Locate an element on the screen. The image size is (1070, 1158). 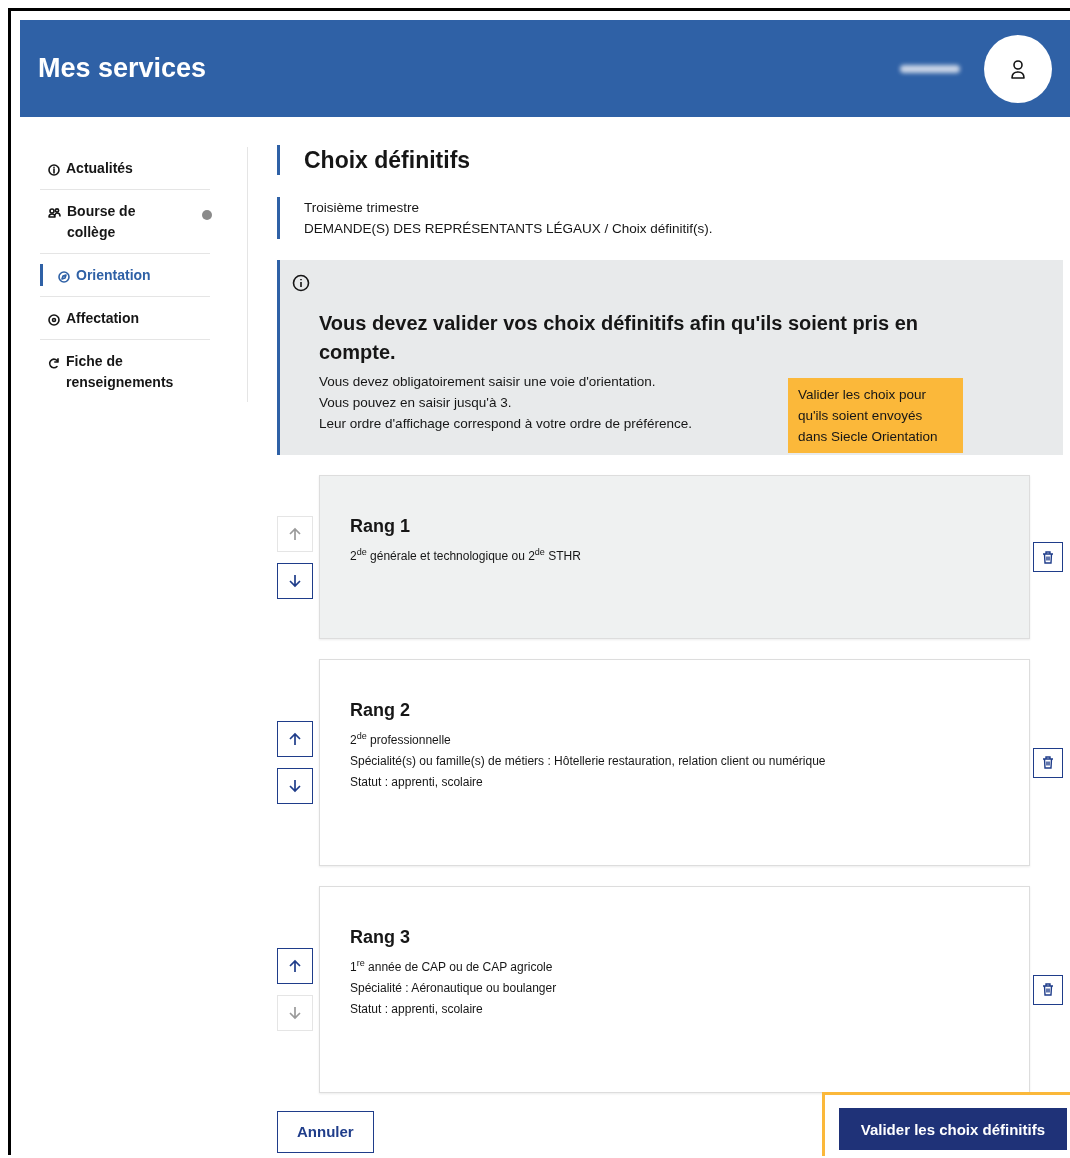
notice-title: Vous devez valider vos choix définitifs afin qu'ils soient pris en compte. is located at coordinates (619, 338).